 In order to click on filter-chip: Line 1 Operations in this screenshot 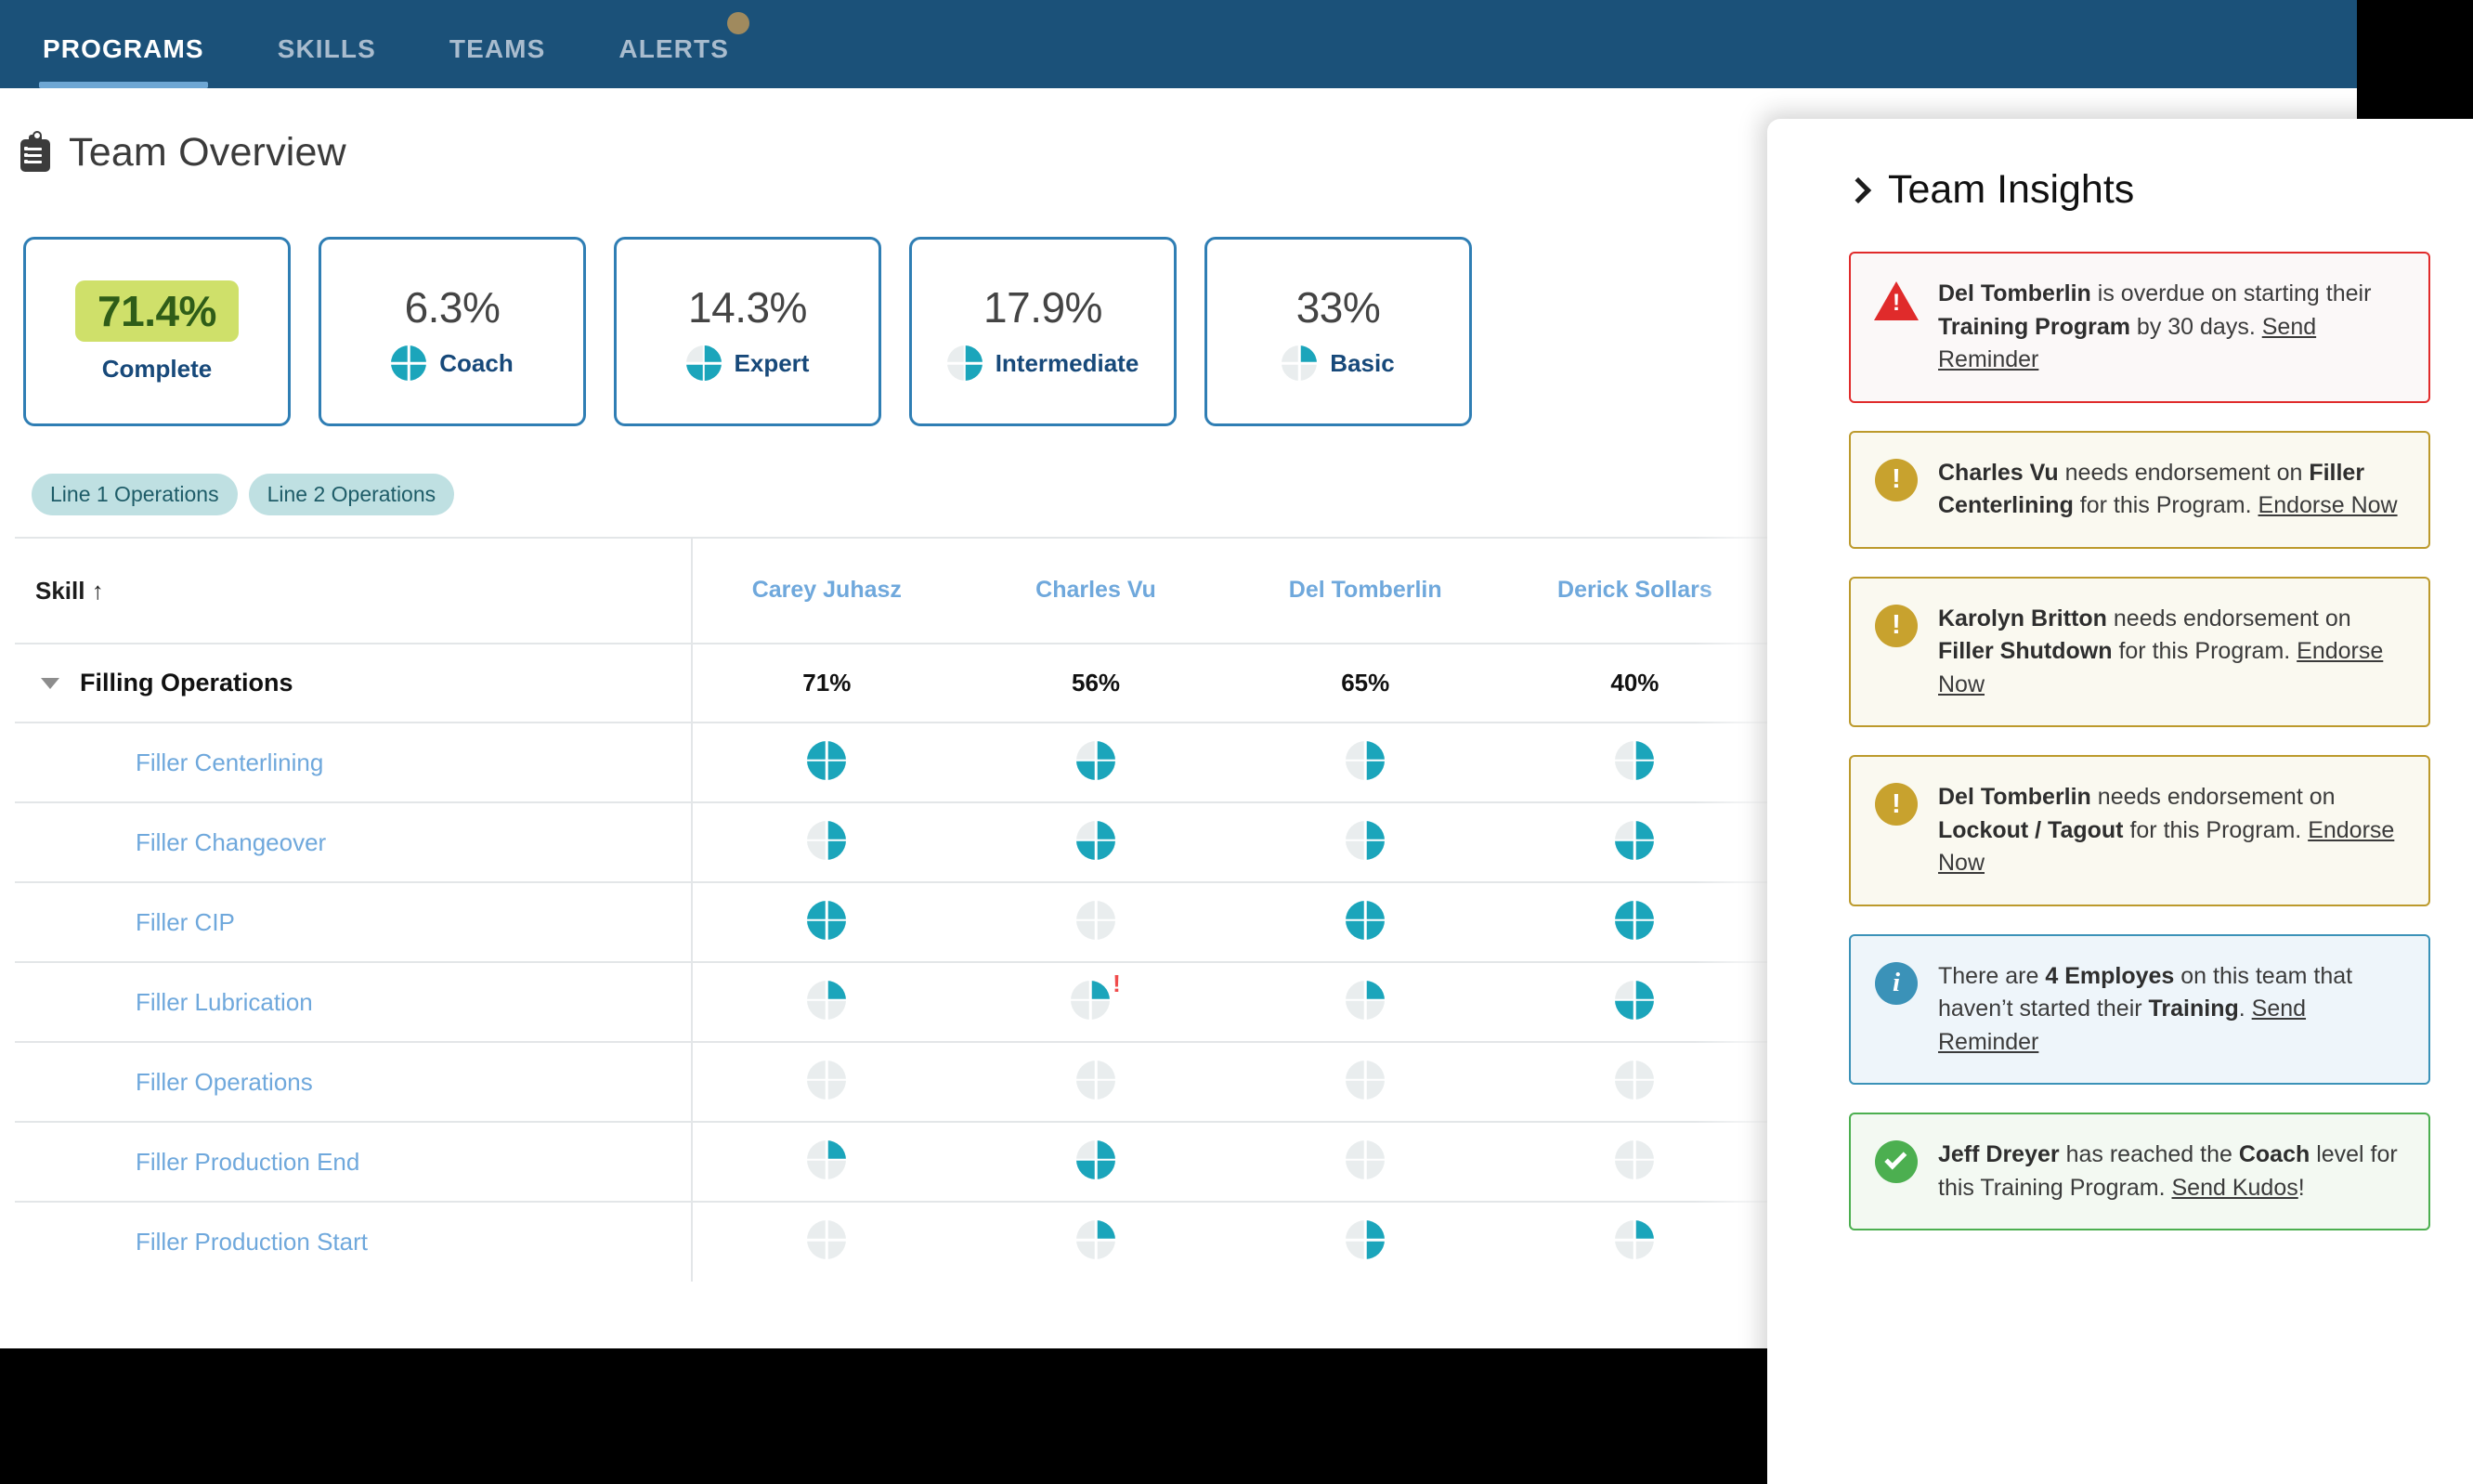, I will do `click(135, 494)`.